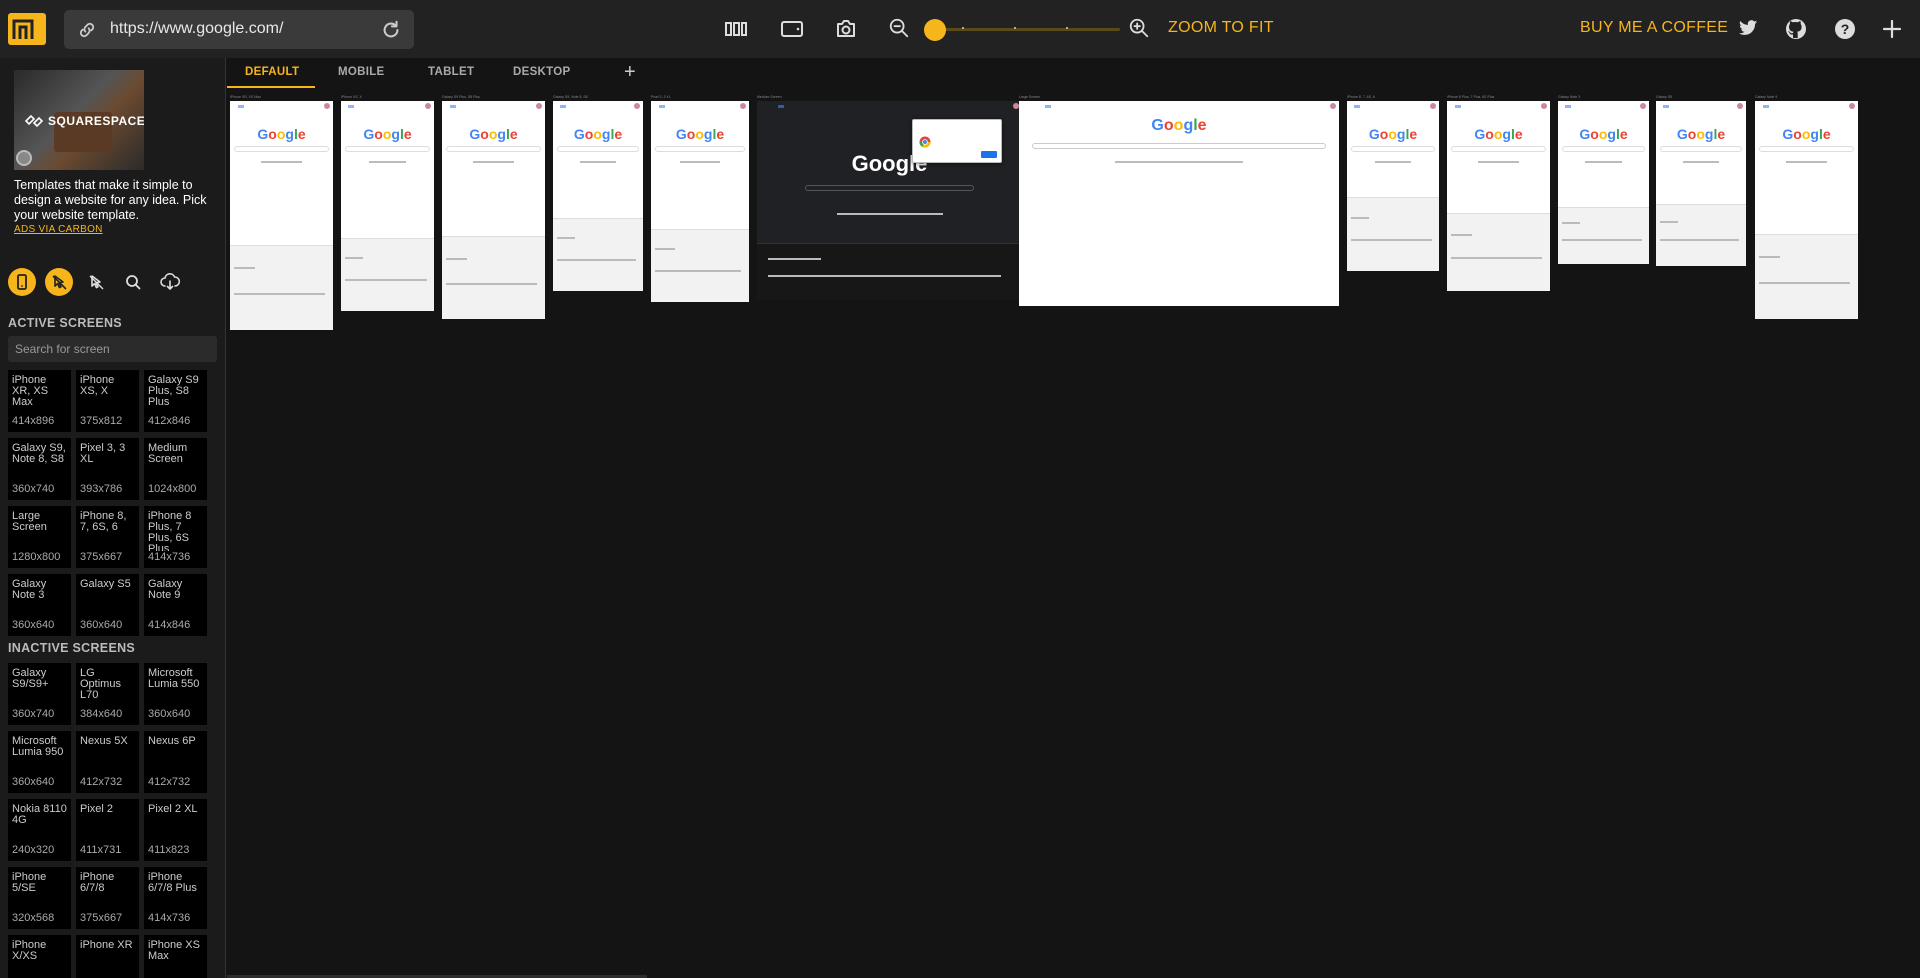 The width and height of the screenshot is (1920, 978). I want to click on add-tab-icon: +, so click(630, 72).